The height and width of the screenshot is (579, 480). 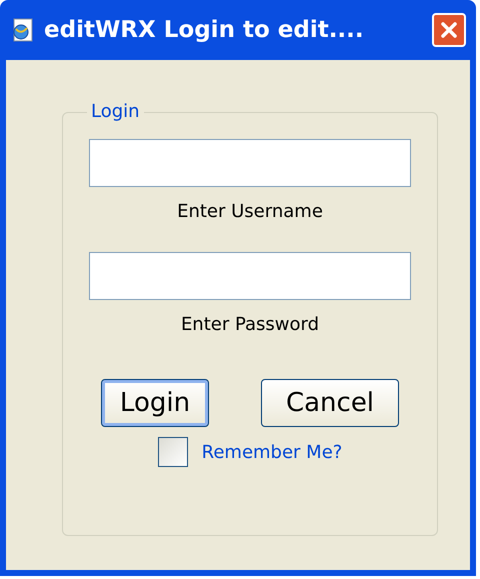 What do you see at coordinates (330, 403) in the screenshot?
I see `cancel-button: Cancel` at bounding box center [330, 403].